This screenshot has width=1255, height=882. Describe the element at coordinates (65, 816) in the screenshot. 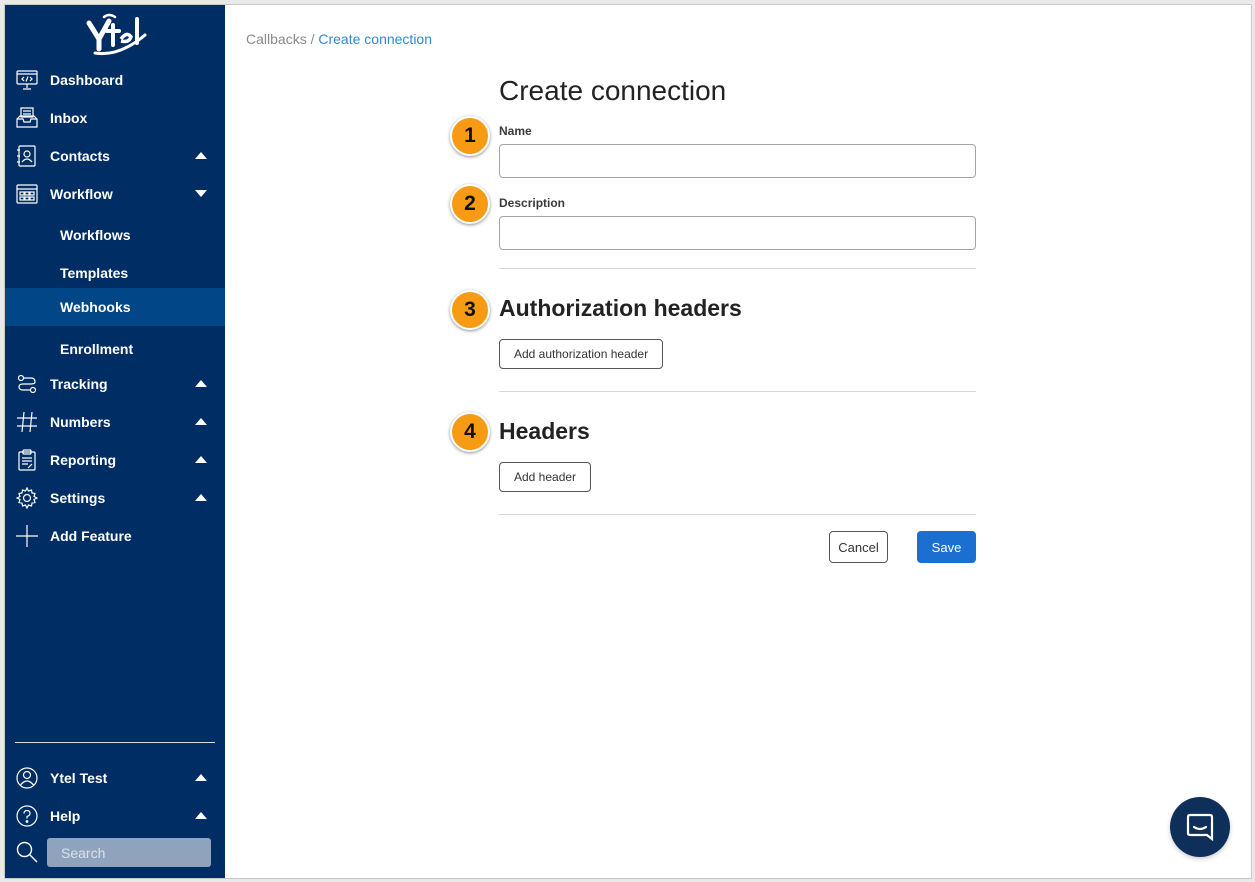

I see `sidebar-item-label: Help` at that location.